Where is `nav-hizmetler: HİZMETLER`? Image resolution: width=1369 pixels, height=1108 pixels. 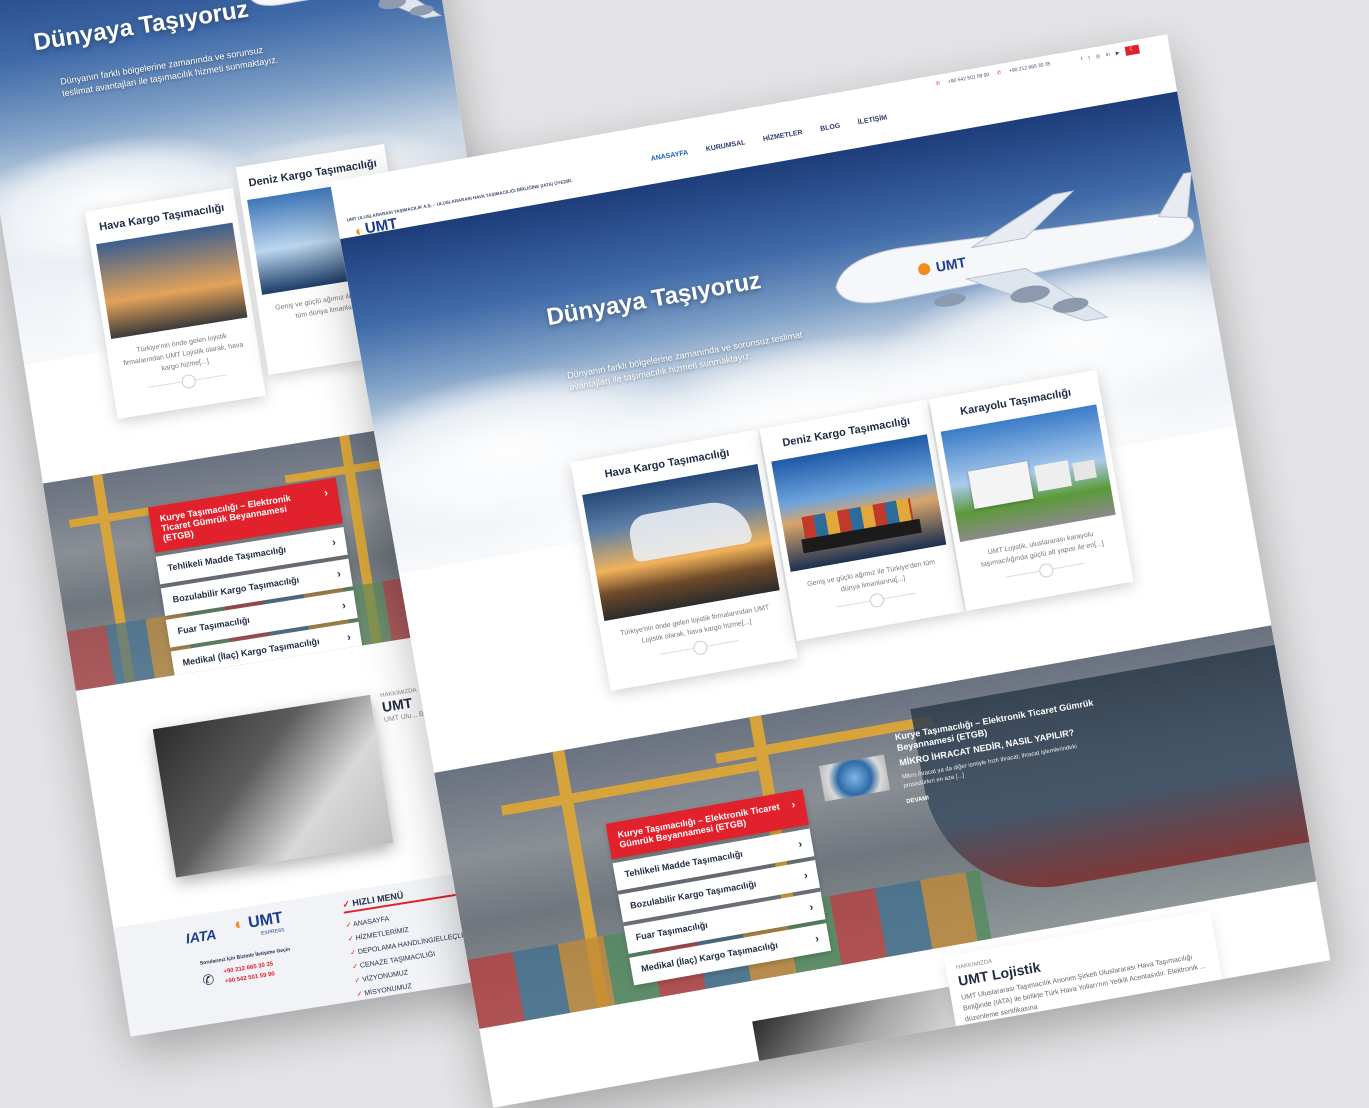
nav-hizmetler: HİZMETLER is located at coordinates (783, 136).